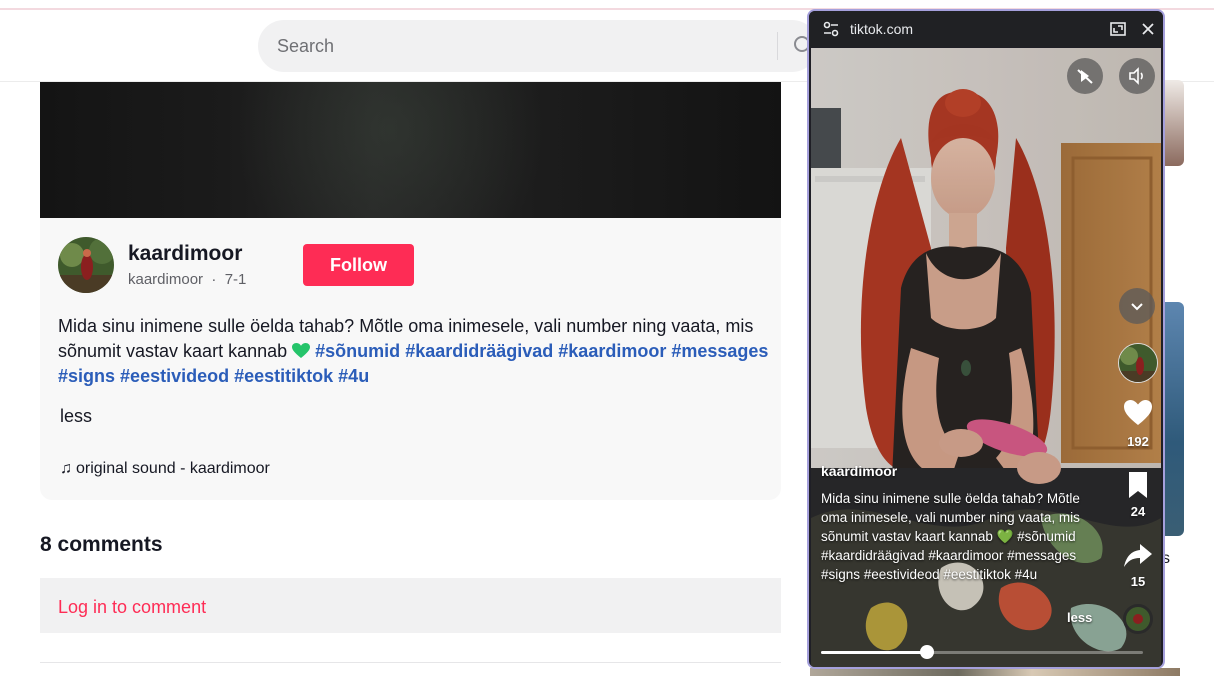 The image size is (1214, 676). What do you see at coordinates (301, 350) in the screenshot?
I see `heart-emoji` at bounding box center [301, 350].